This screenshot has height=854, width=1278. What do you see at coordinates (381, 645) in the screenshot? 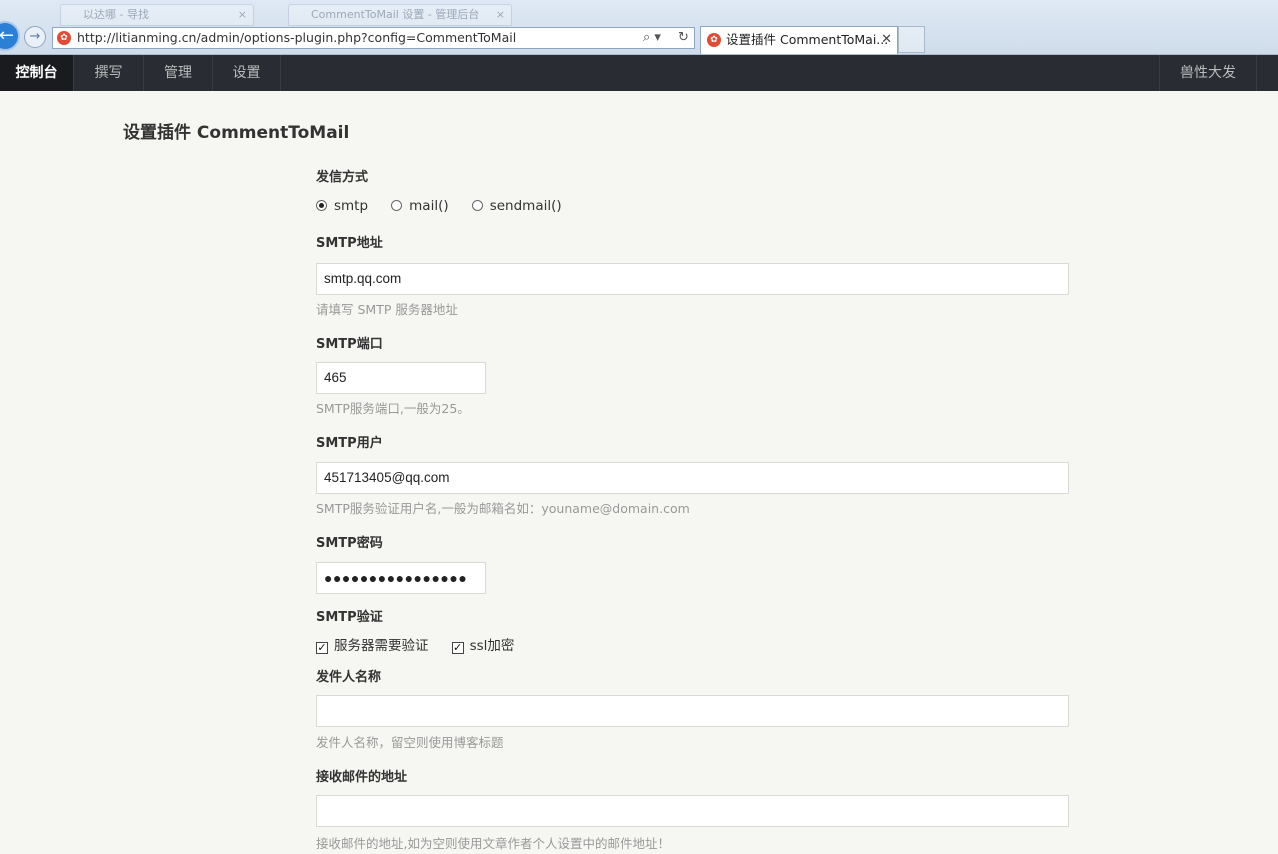
I see `checkbox-label: 服务器需要验证` at bounding box center [381, 645].